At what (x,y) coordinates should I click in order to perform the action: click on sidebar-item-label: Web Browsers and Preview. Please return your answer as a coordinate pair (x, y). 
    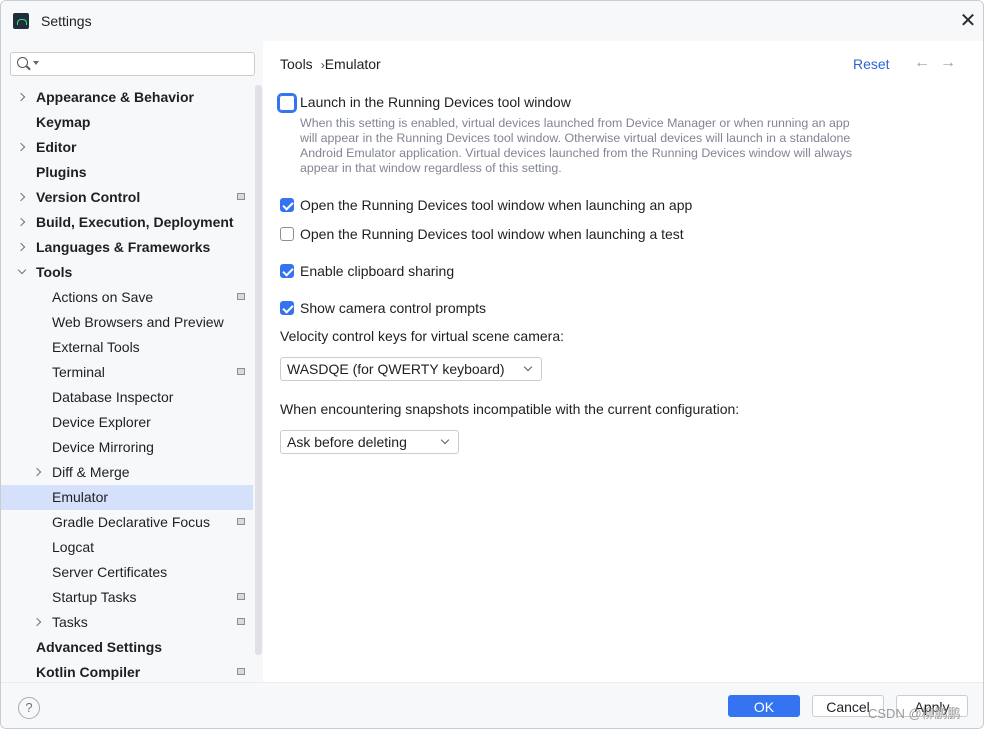
    Looking at the image, I should click on (138, 322).